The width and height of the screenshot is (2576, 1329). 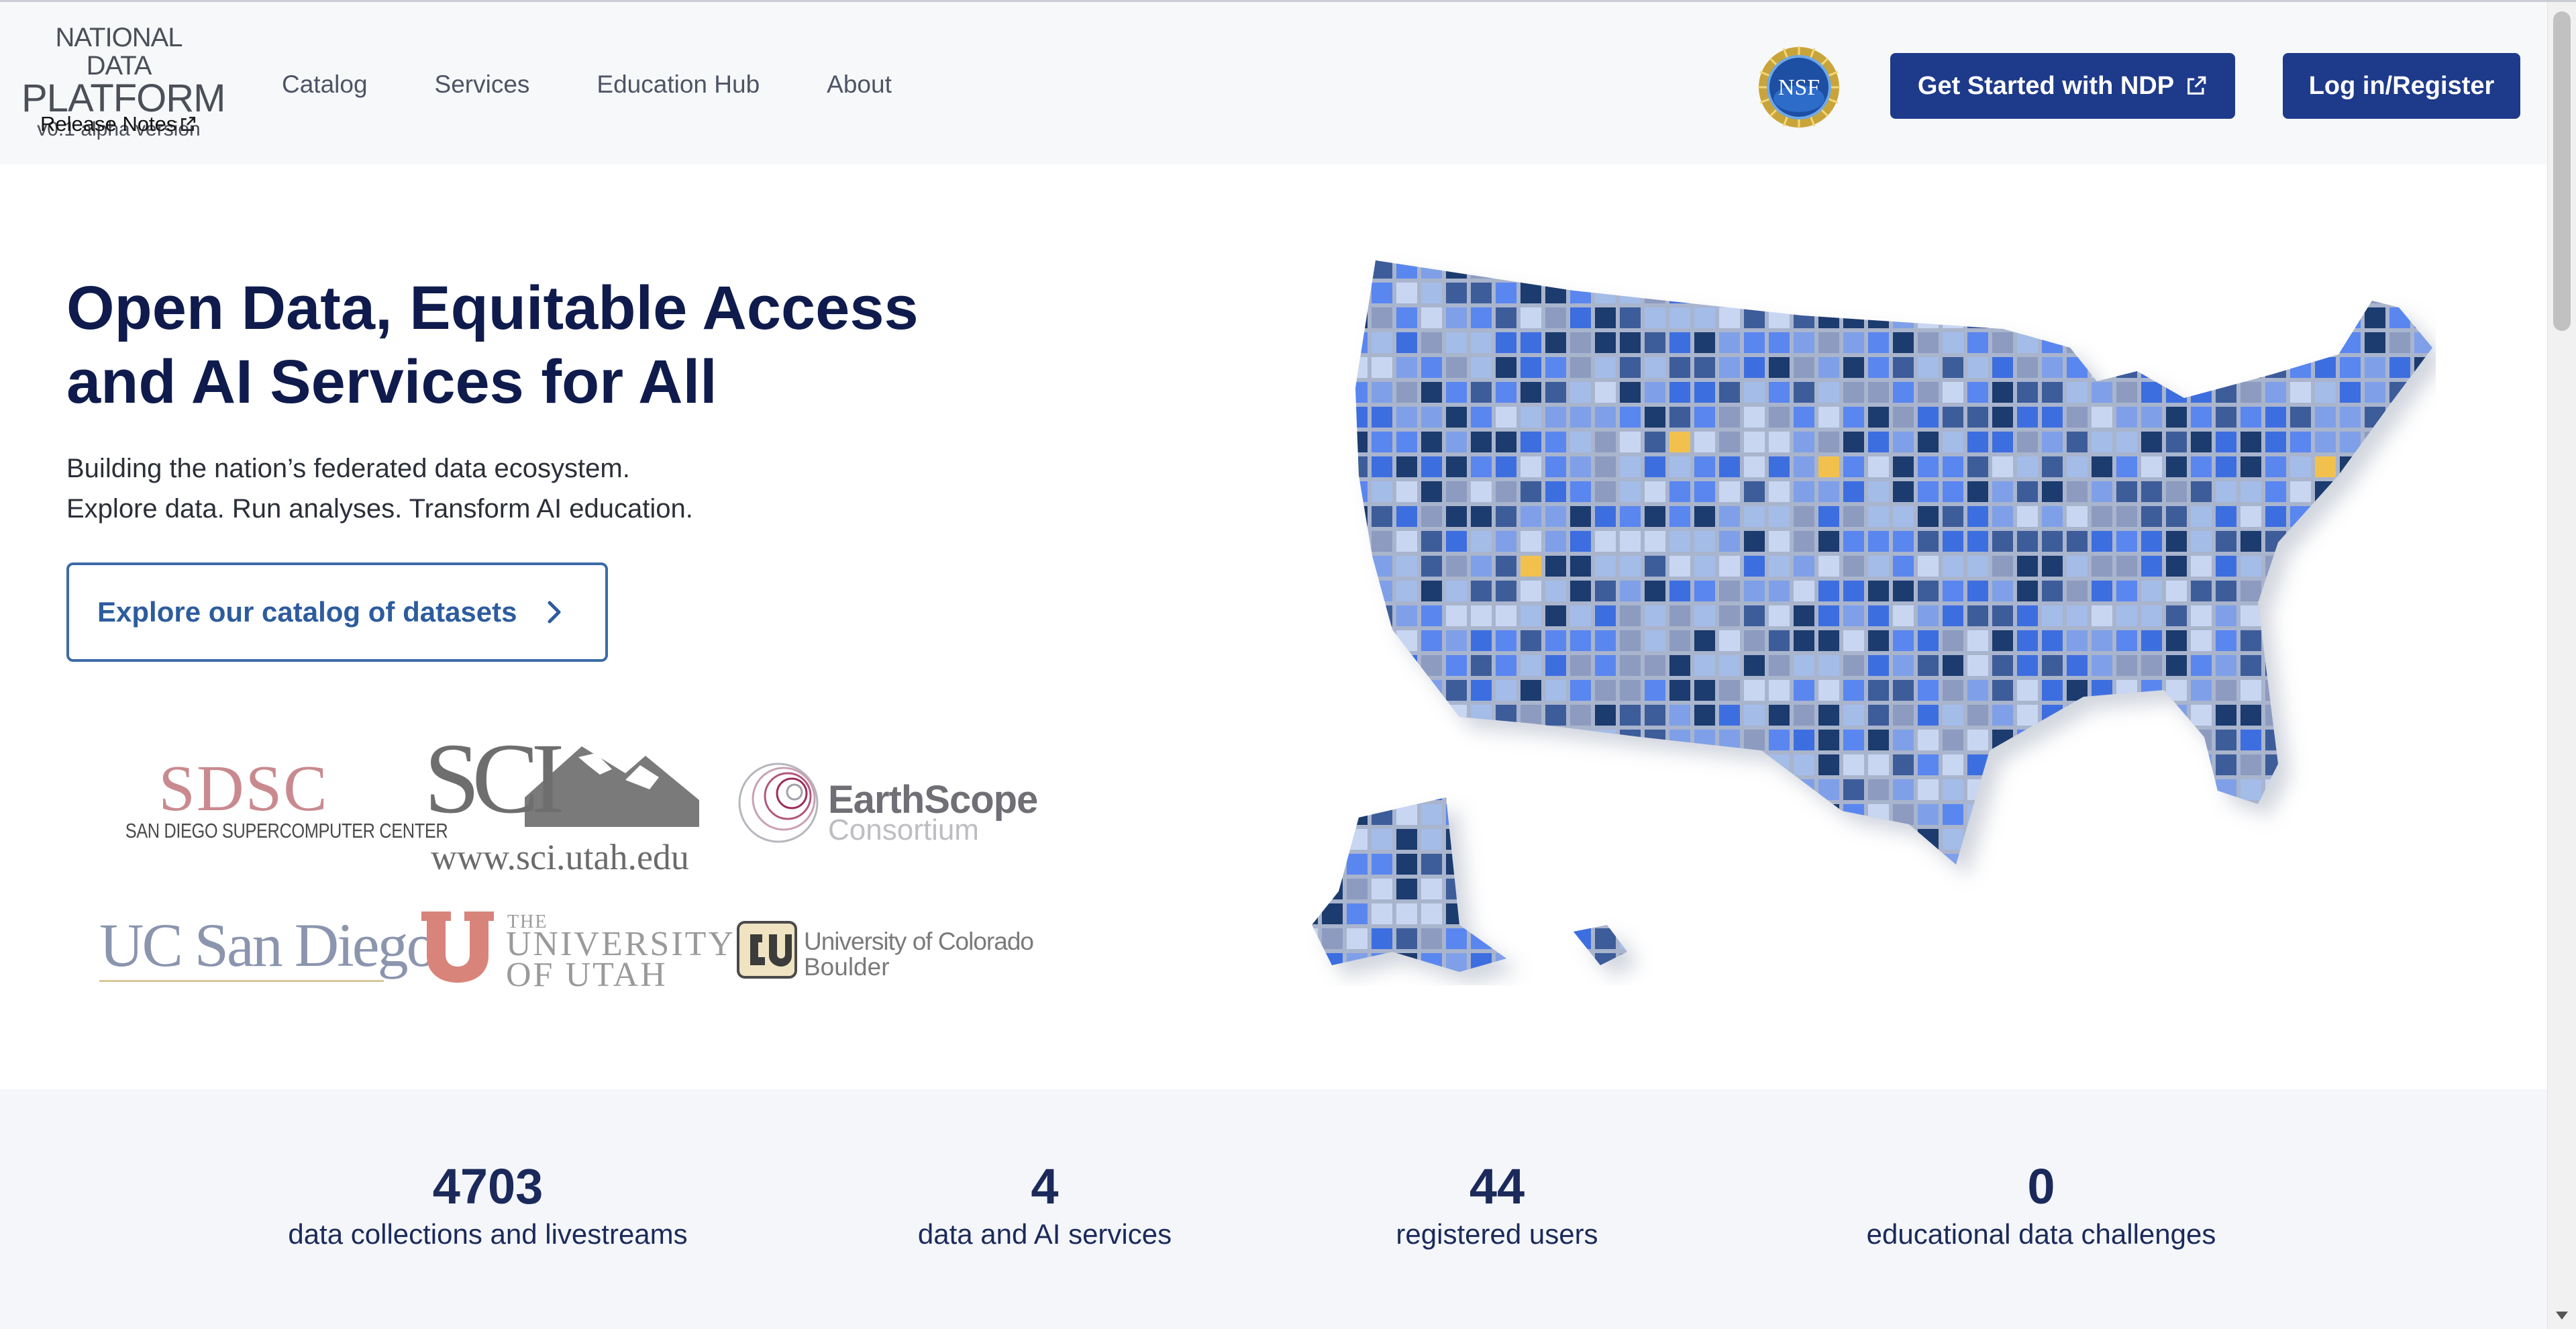 What do you see at coordinates (2562, 171) in the screenshot?
I see `scrollbar-thumb` at bounding box center [2562, 171].